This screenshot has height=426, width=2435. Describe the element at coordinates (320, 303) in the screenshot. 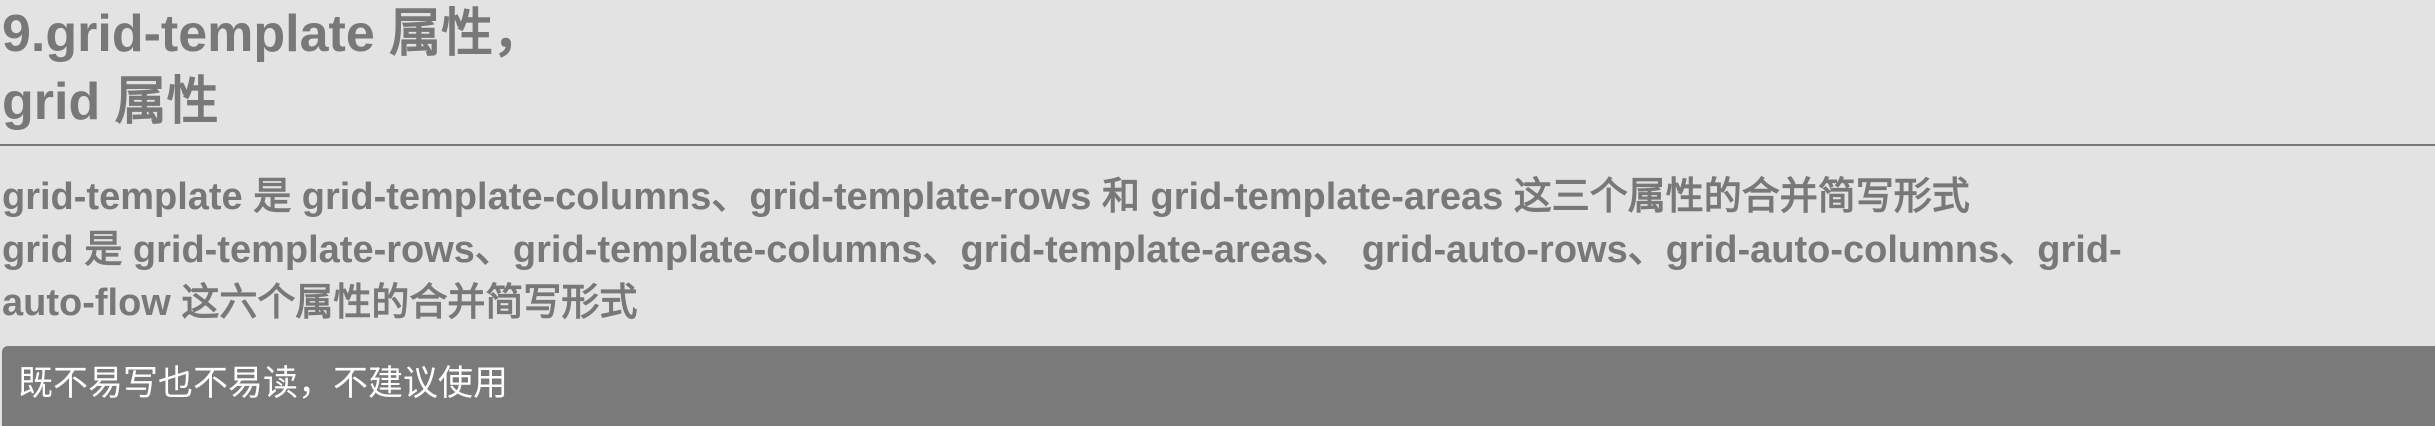

I see `description-line-3: auto-flow 这六个属性的合并简写形式` at that location.